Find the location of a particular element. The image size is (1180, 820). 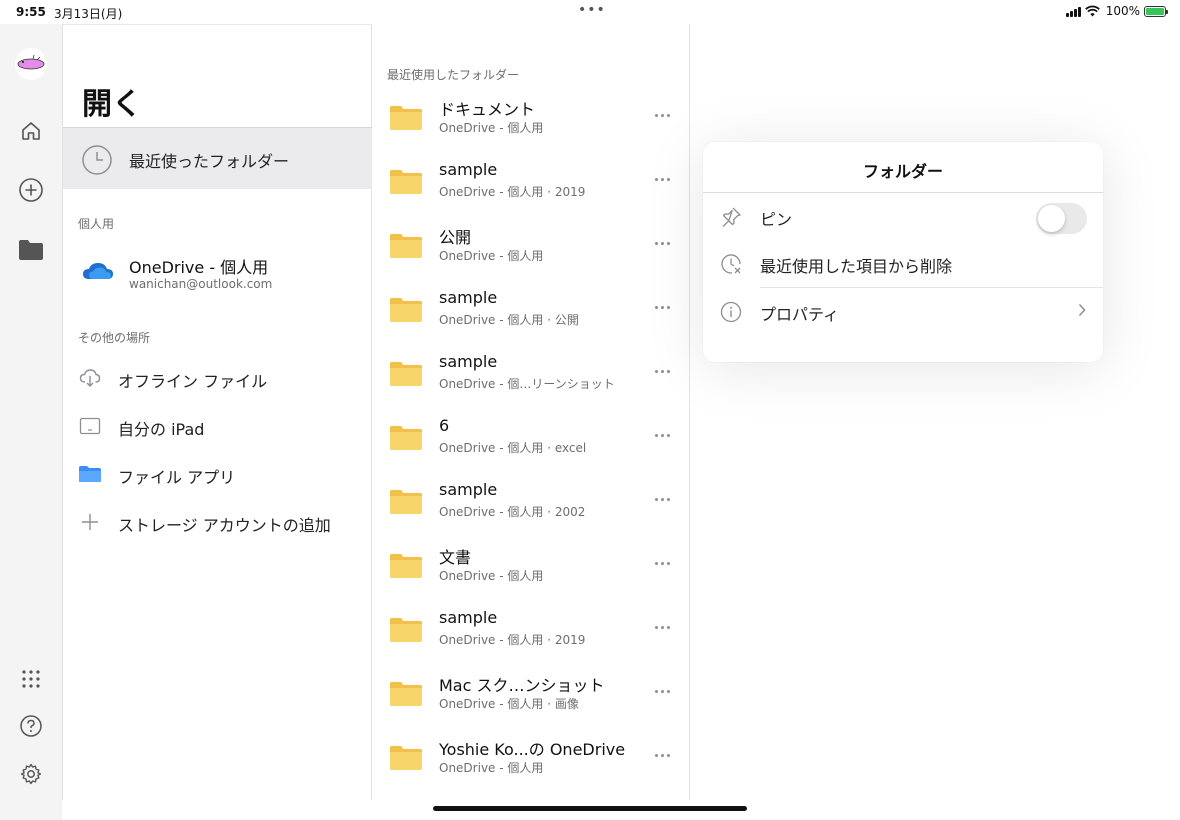

app-rail is located at coordinates (31, 422).